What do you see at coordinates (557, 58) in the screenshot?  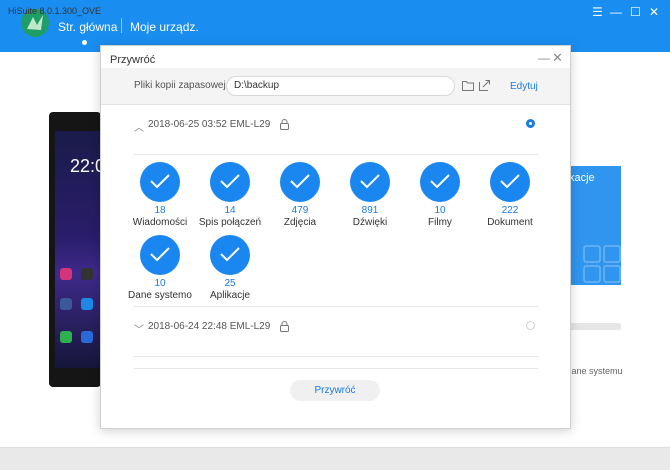 I see `dialog-close-icon: ✕` at bounding box center [557, 58].